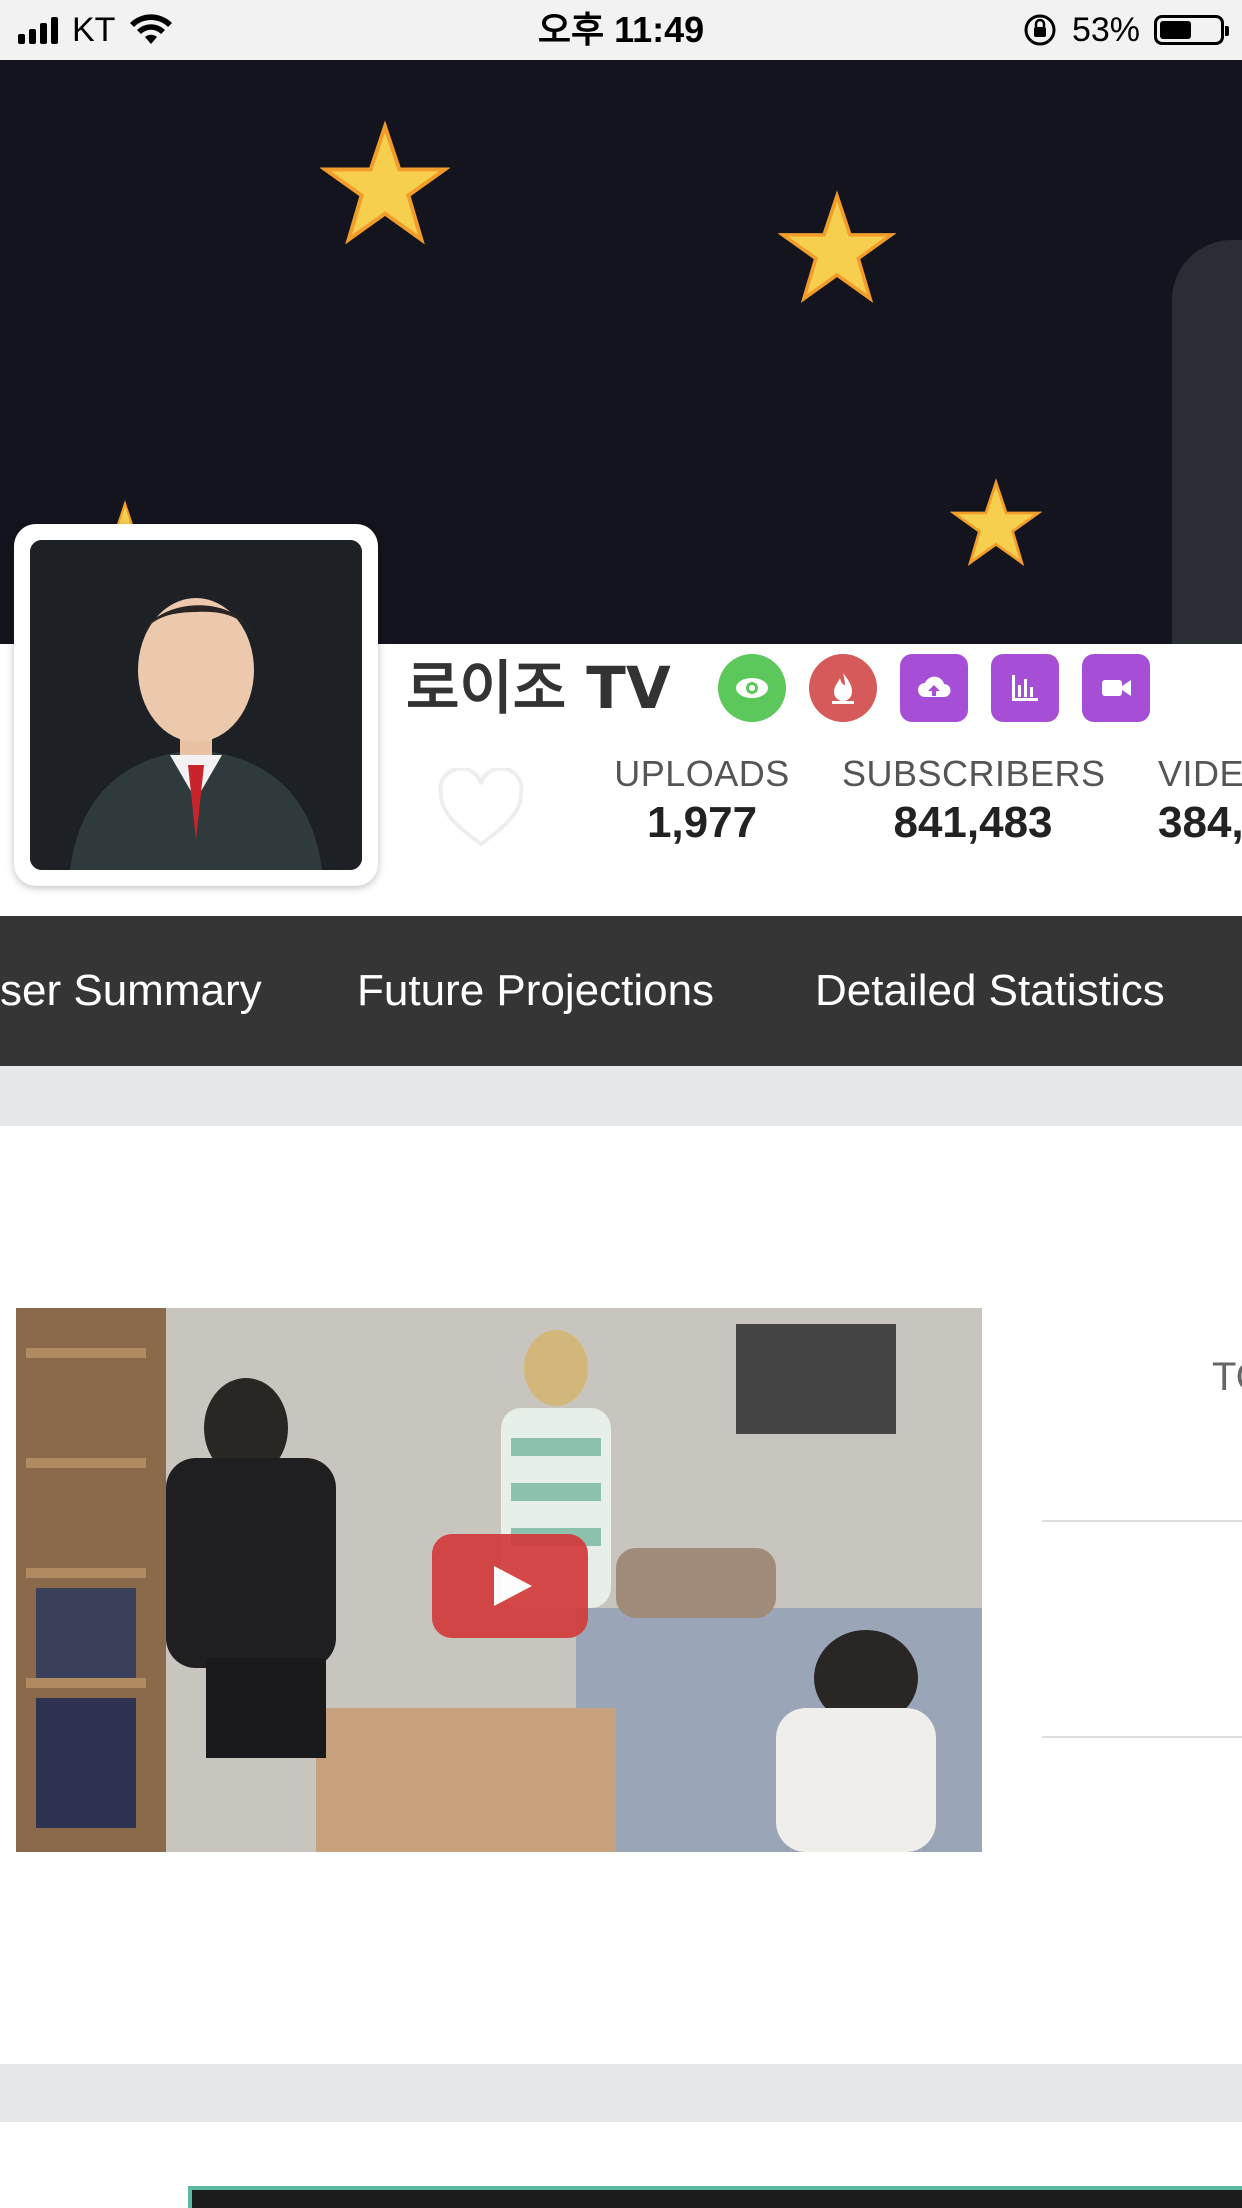  I want to click on stat-subscribers: SUBSCRIBERS 841,483, so click(974, 801).